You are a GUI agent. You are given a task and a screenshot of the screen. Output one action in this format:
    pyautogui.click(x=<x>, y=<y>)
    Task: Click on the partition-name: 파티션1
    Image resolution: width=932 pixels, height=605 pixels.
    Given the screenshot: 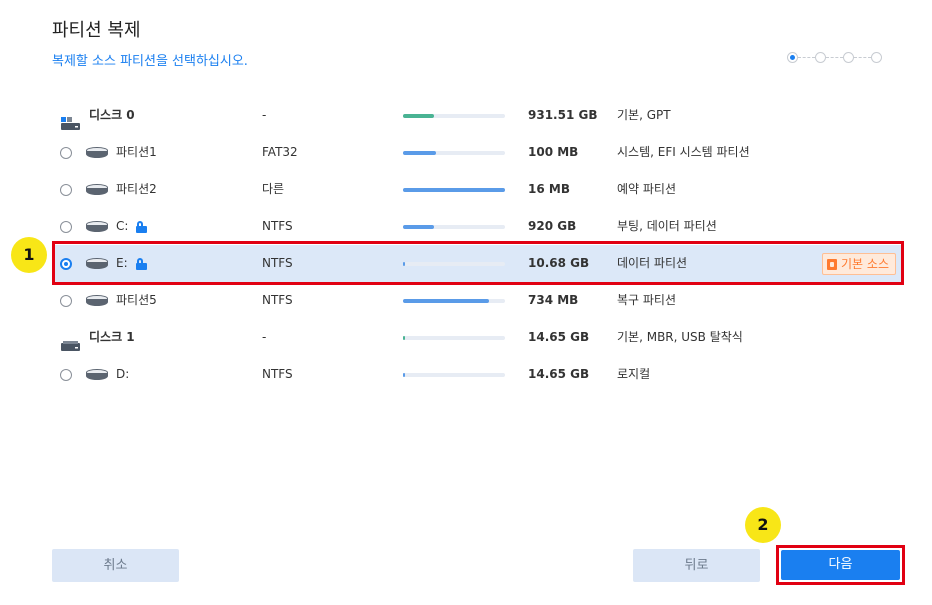 What is the action you would take?
    pyautogui.click(x=136, y=152)
    